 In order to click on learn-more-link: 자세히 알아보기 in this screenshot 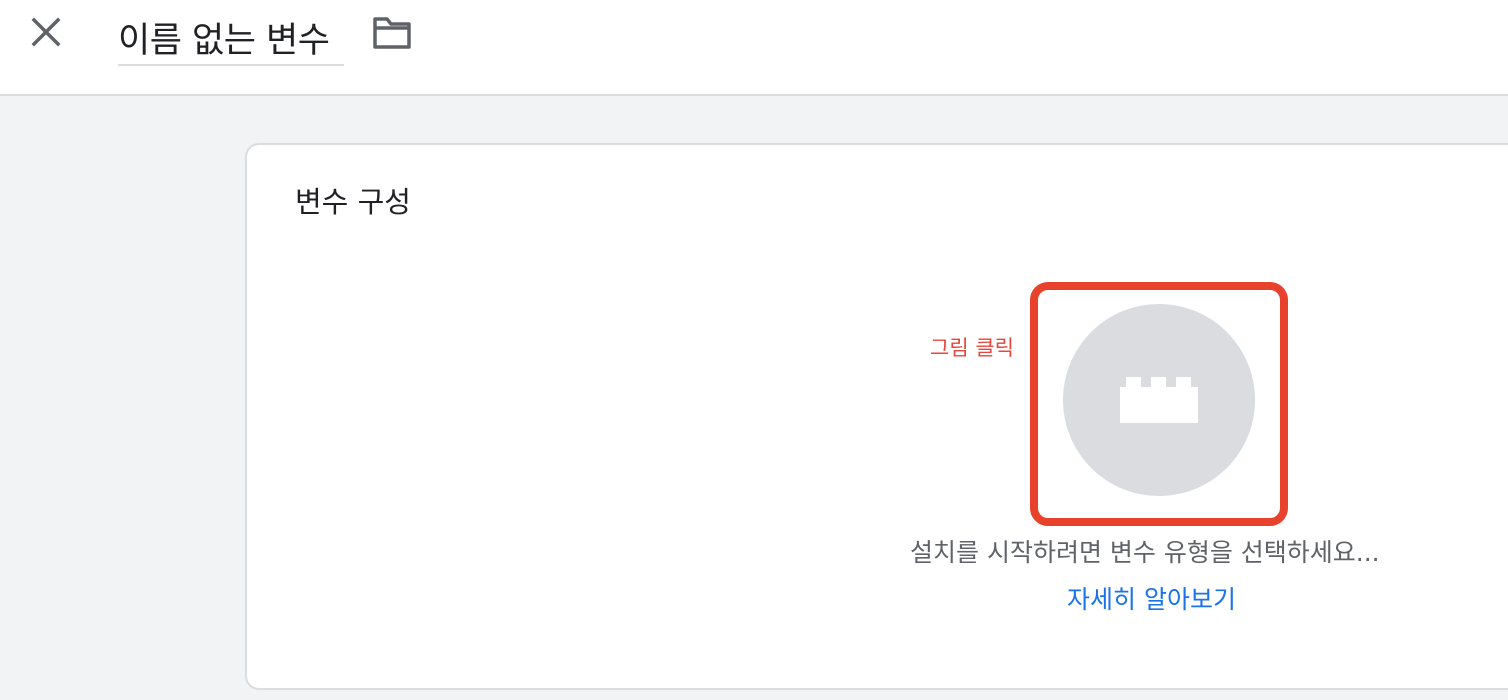, I will do `click(1151, 598)`.